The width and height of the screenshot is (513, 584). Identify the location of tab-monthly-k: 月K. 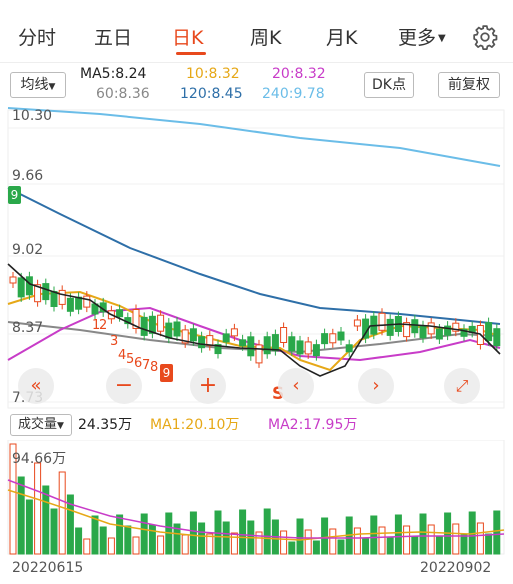
(341, 36).